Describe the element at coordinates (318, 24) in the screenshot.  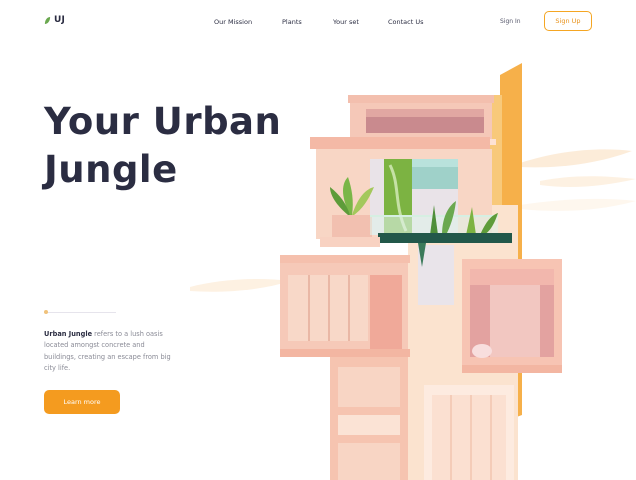
I see `main-nav: Our Mission Plants Your set Contact Us` at that location.